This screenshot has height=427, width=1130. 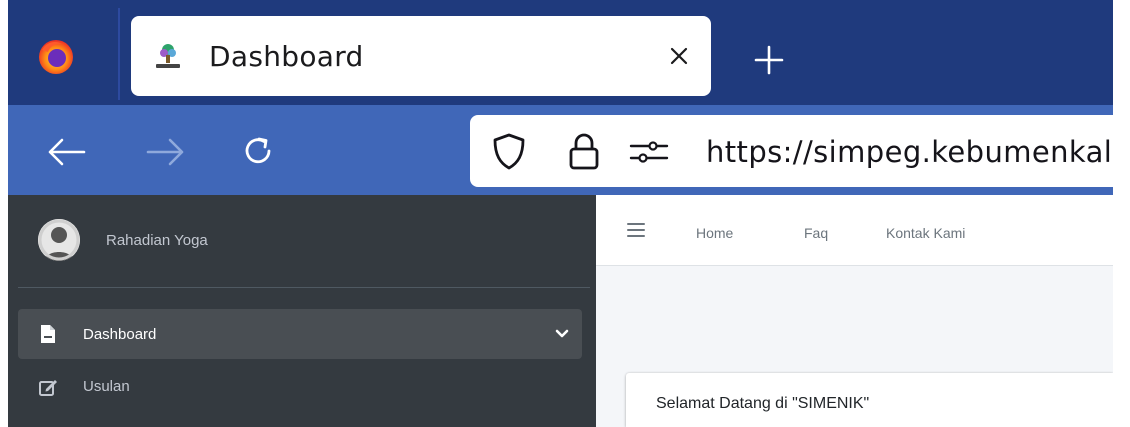 I want to click on arrow-left-icon, so click(x=66, y=152).